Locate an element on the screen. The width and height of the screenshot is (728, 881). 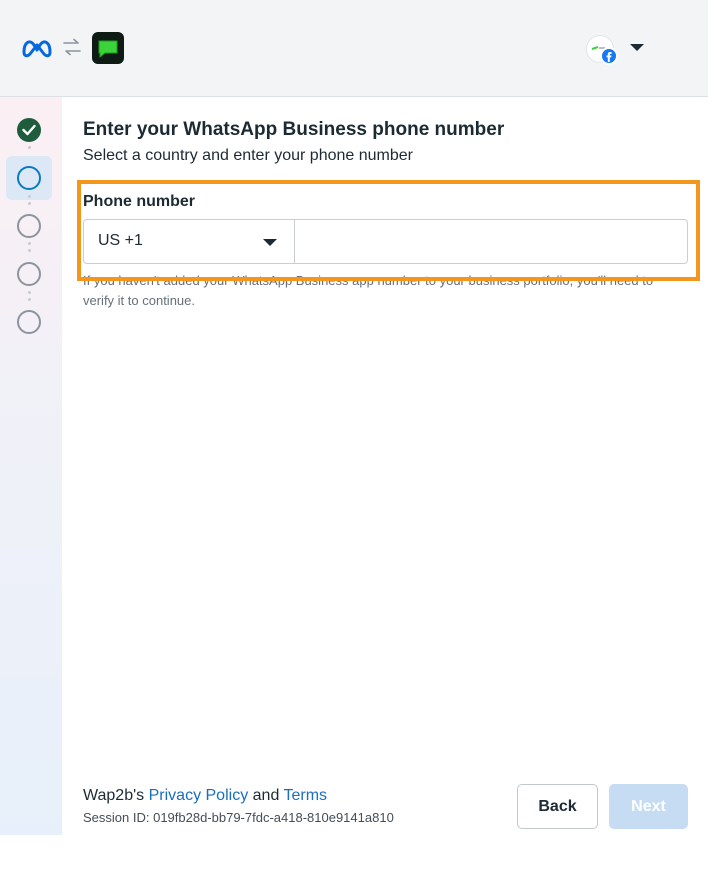
header-bar is located at coordinates (354, 48).